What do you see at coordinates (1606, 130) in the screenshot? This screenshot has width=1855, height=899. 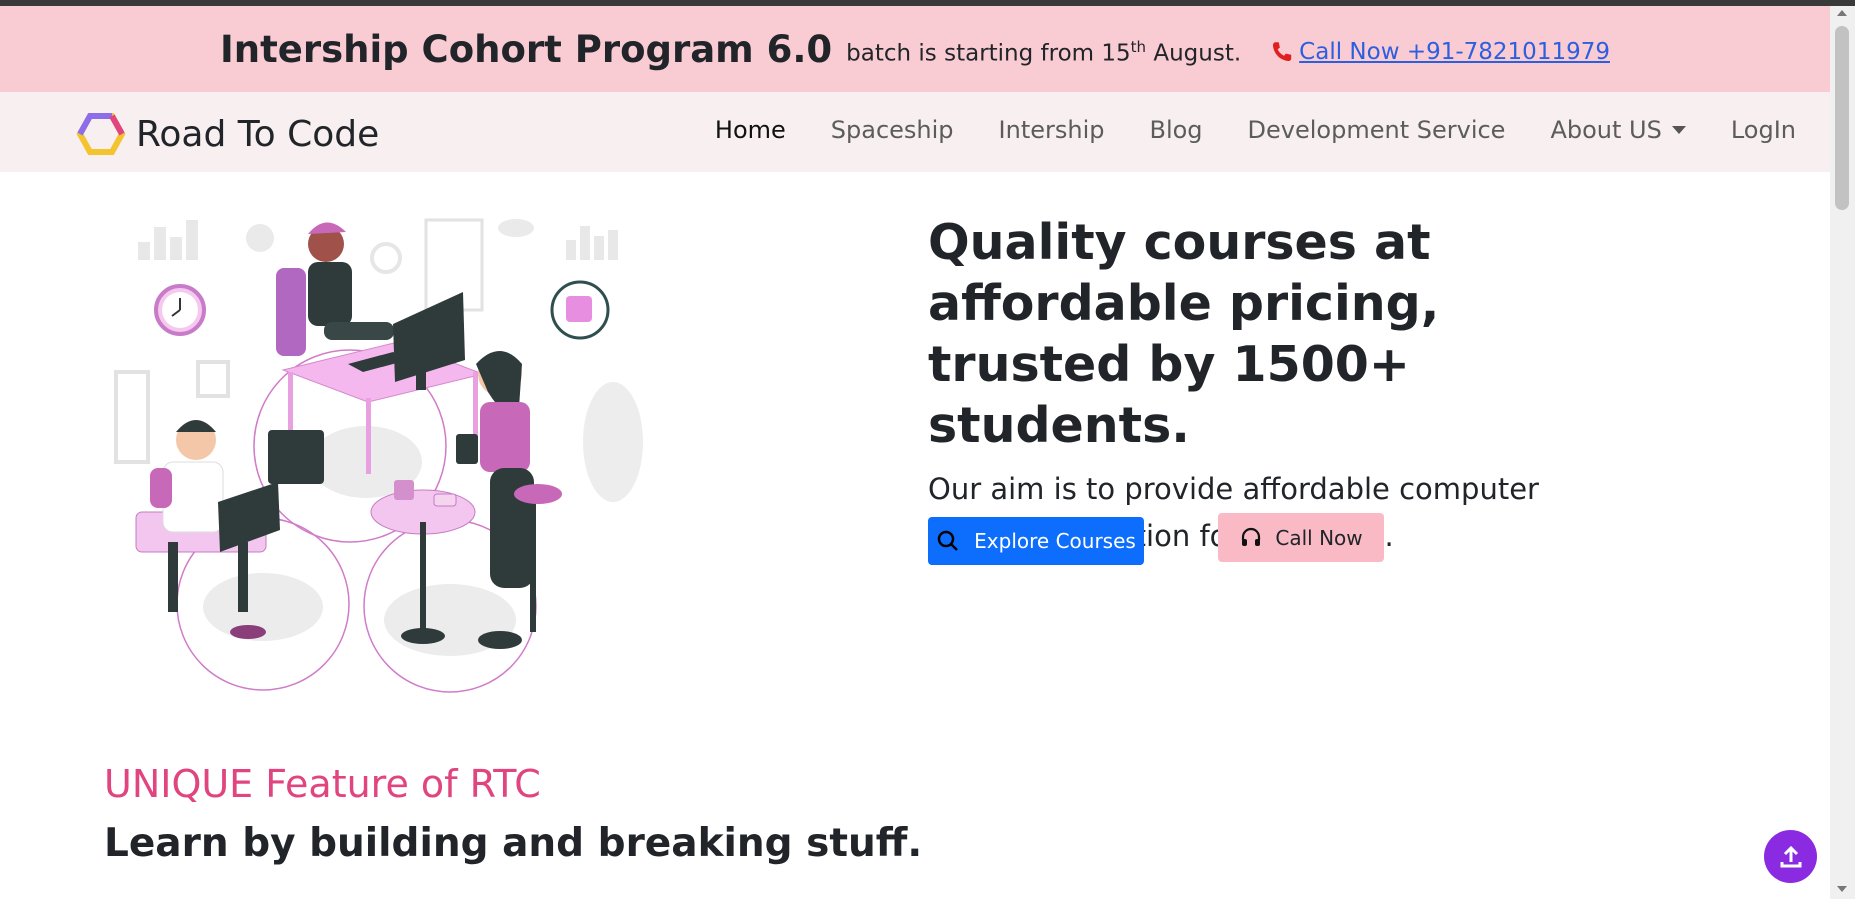 I see `nav-item-label: About US` at bounding box center [1606, 130].